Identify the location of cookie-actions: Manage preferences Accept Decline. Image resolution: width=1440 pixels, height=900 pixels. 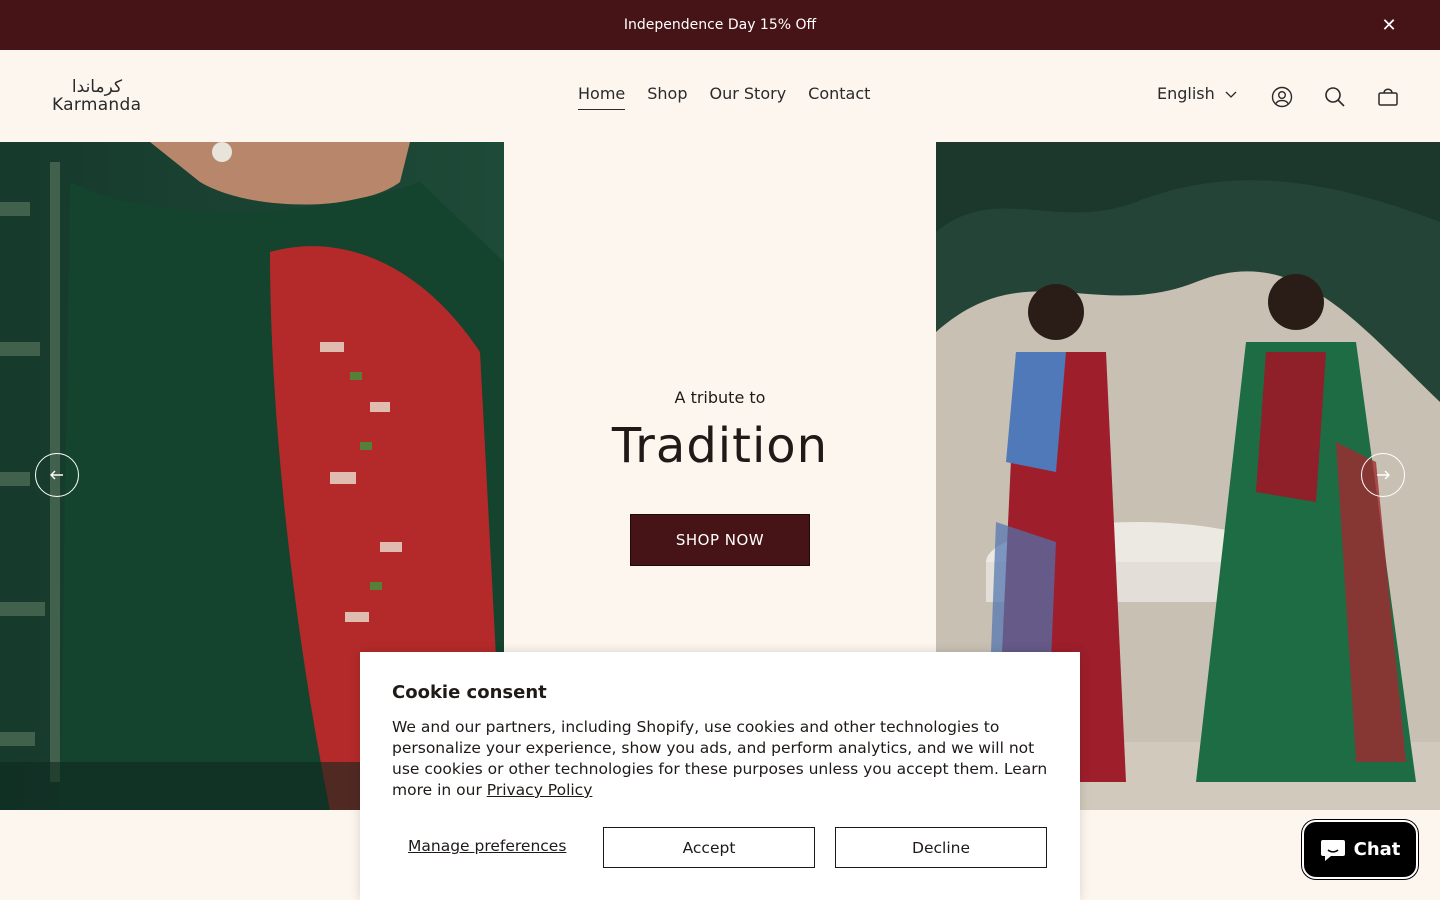
(720, 848).